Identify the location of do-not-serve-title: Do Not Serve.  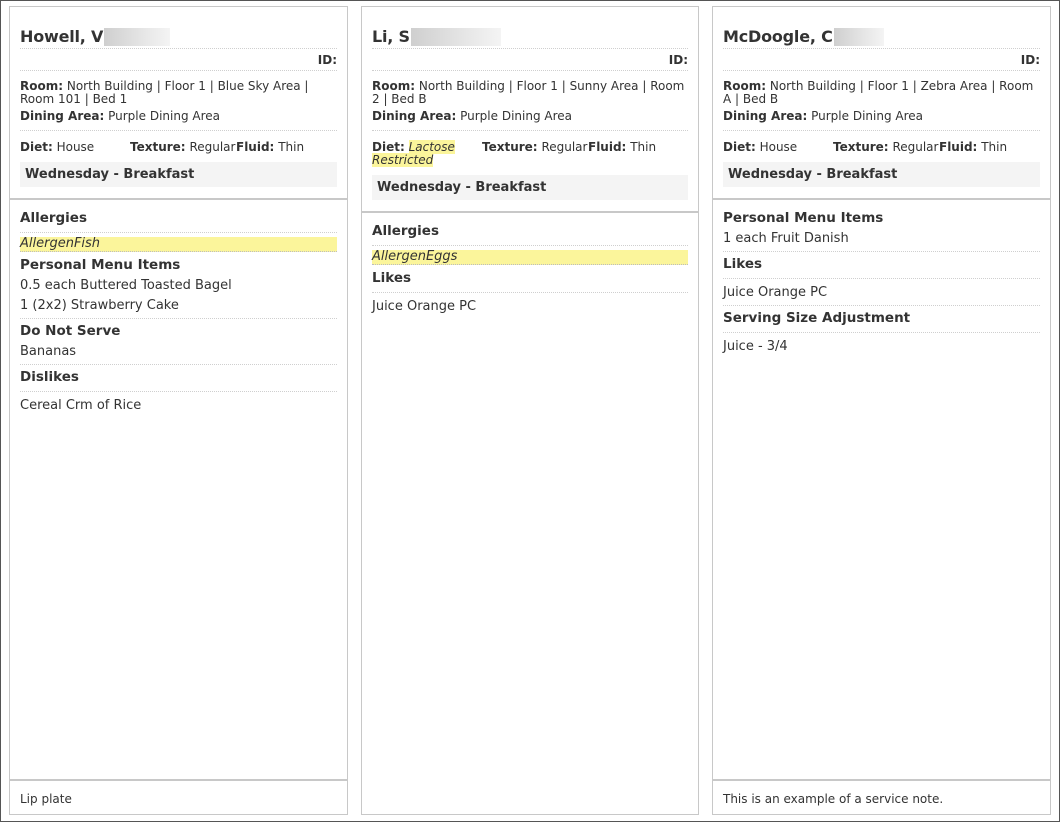
(70, 331).